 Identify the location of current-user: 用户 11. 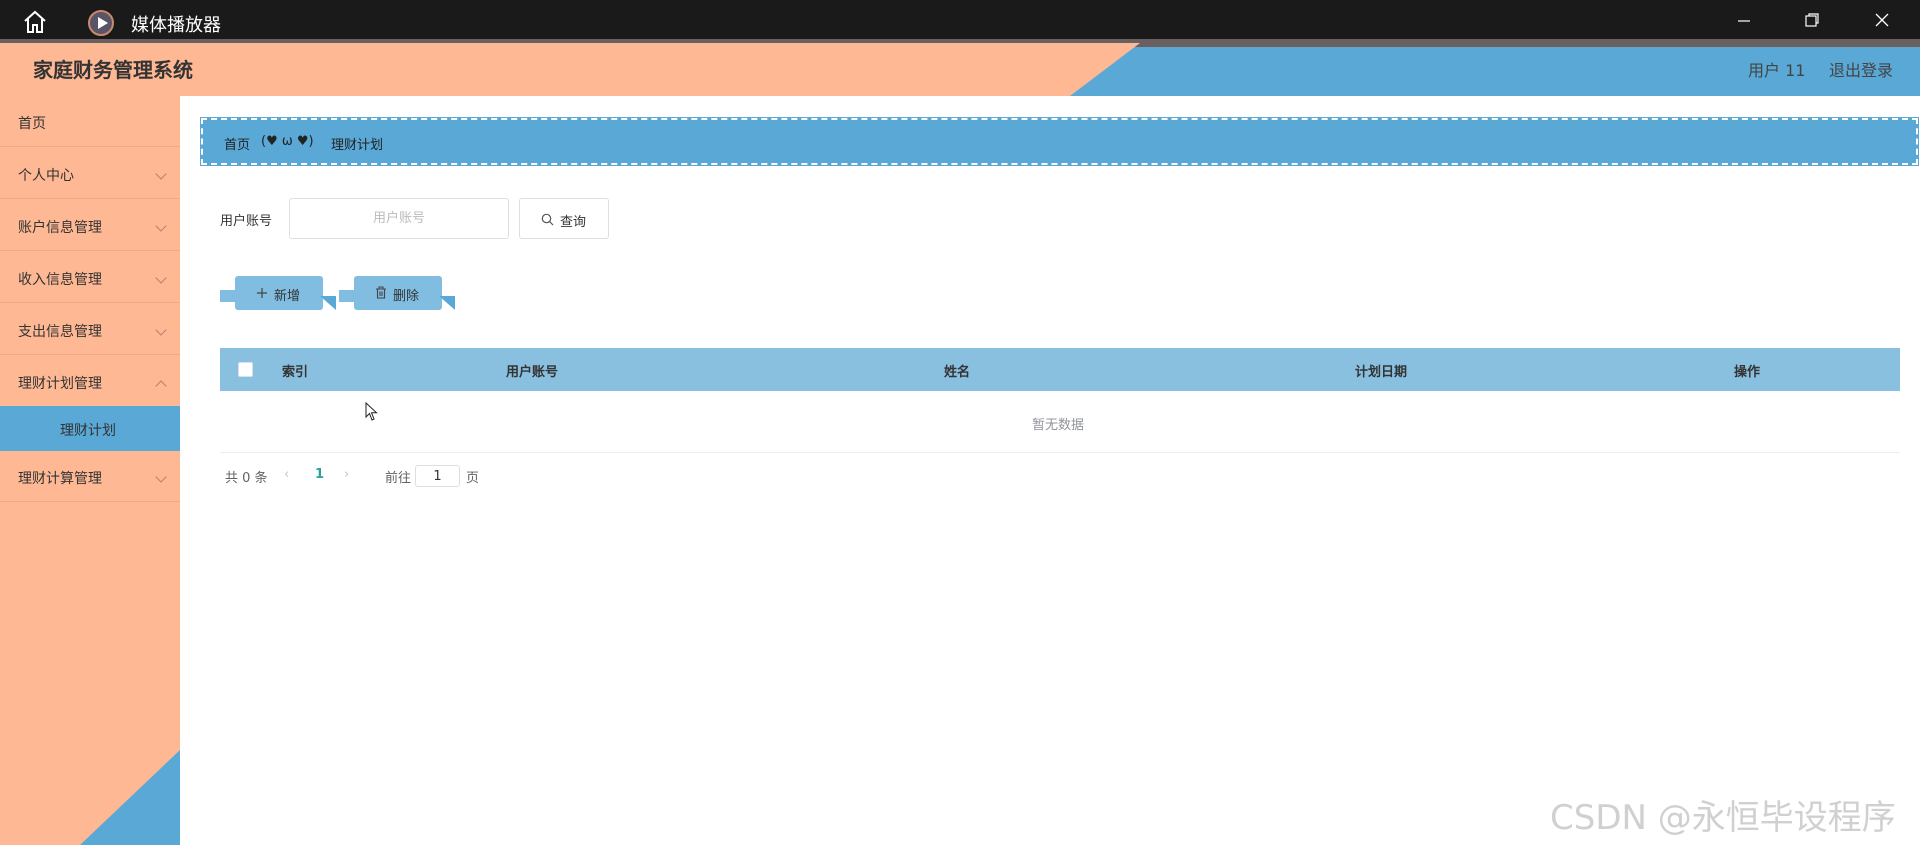
(1777, 70).